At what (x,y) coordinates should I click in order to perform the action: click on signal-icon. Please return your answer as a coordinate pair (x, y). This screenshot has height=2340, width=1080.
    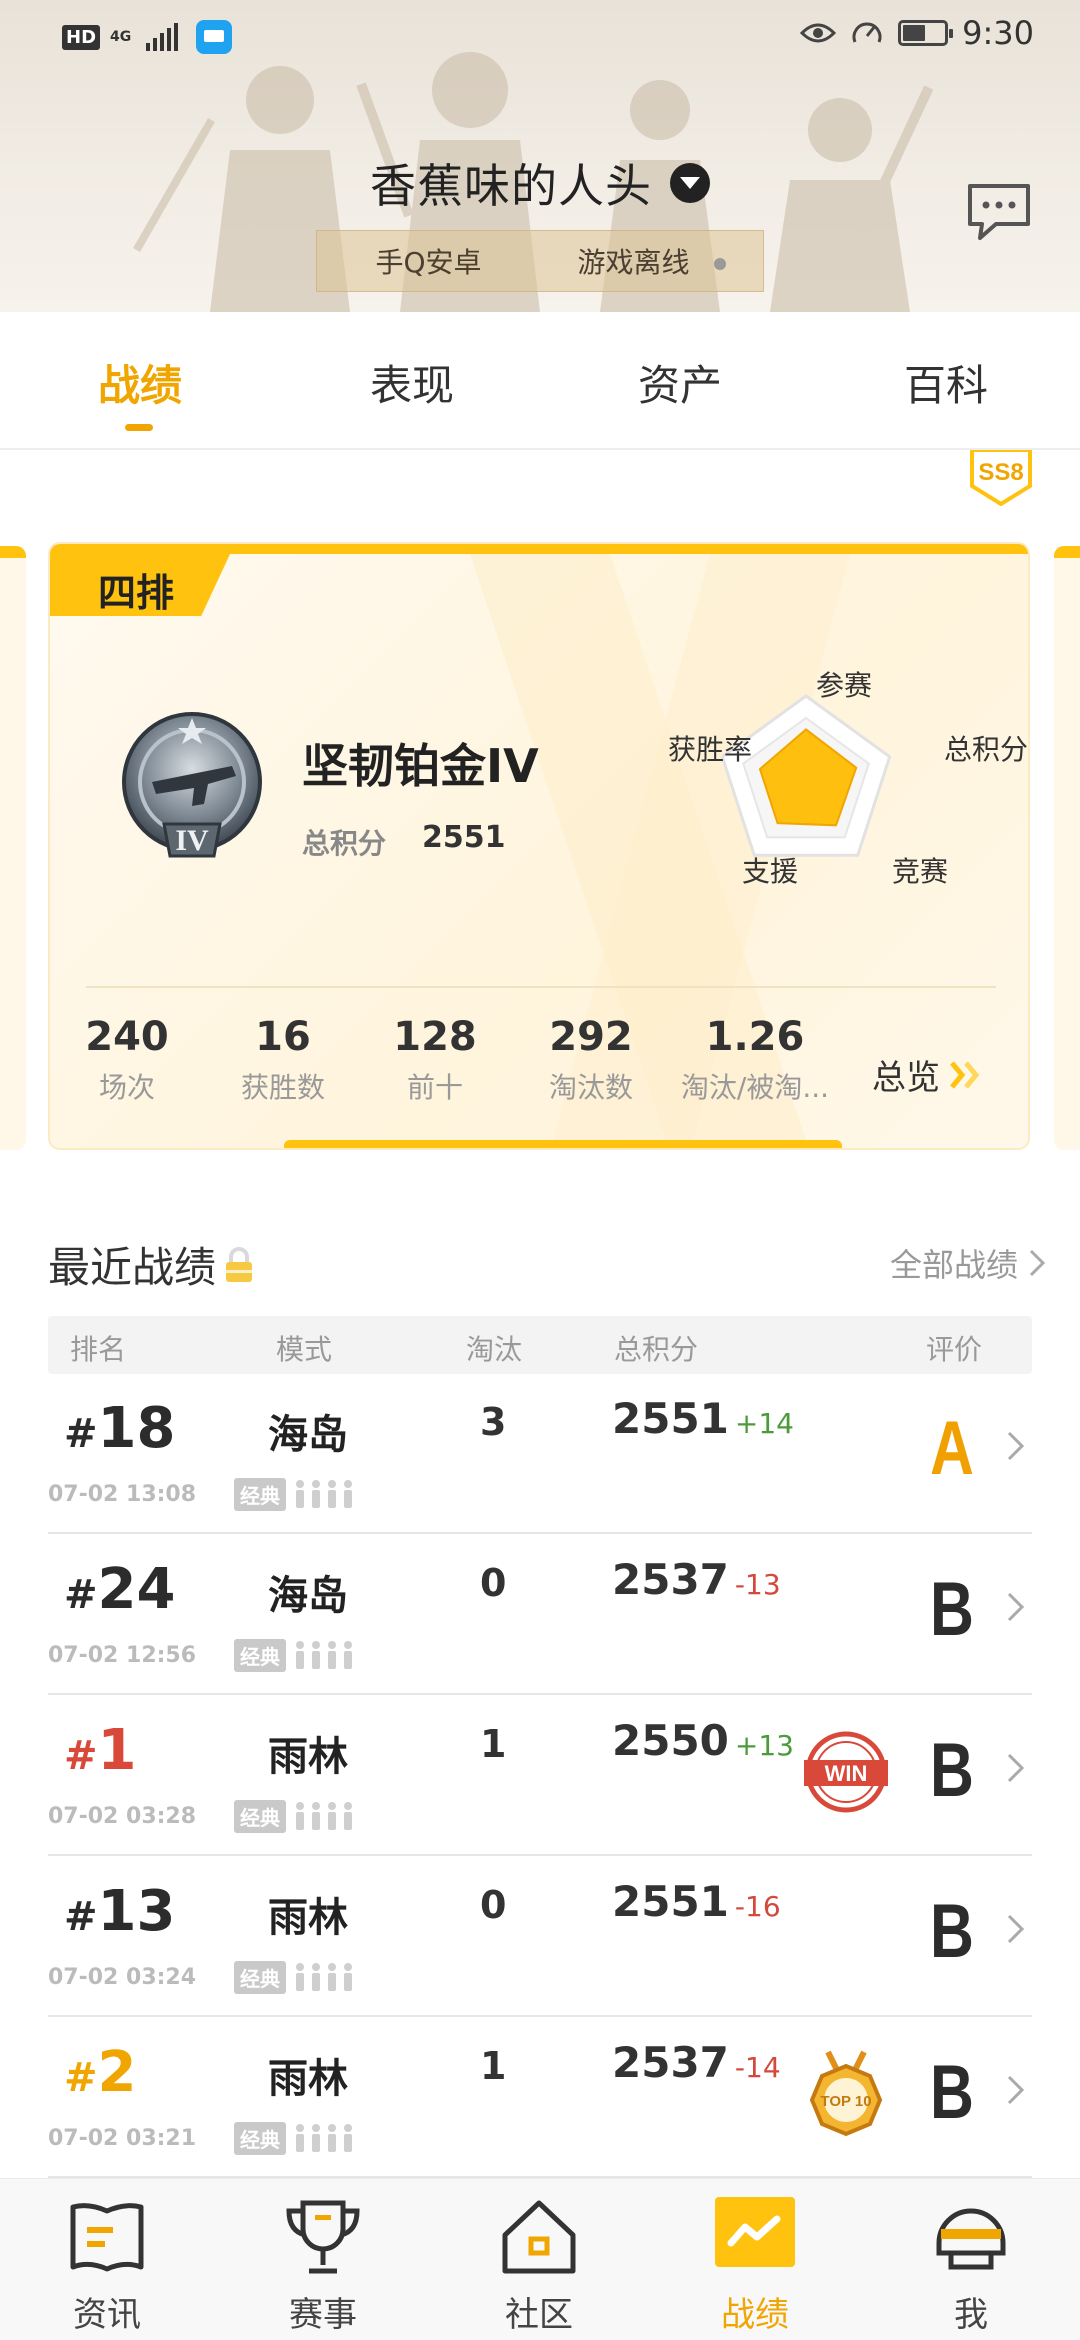
    Looking at the image, I should click on (162, 37).